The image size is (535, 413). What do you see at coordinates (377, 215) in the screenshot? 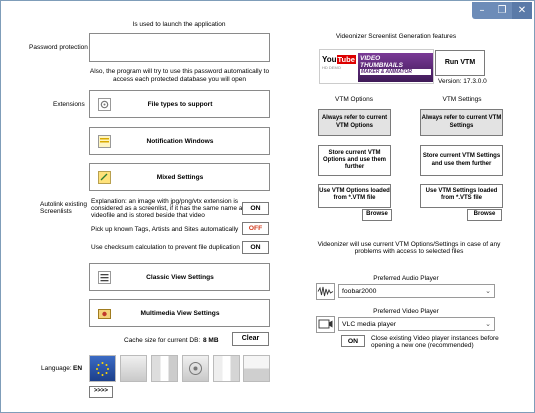
I see `browse-options-button: Browse` at bounding box center [377, 215].